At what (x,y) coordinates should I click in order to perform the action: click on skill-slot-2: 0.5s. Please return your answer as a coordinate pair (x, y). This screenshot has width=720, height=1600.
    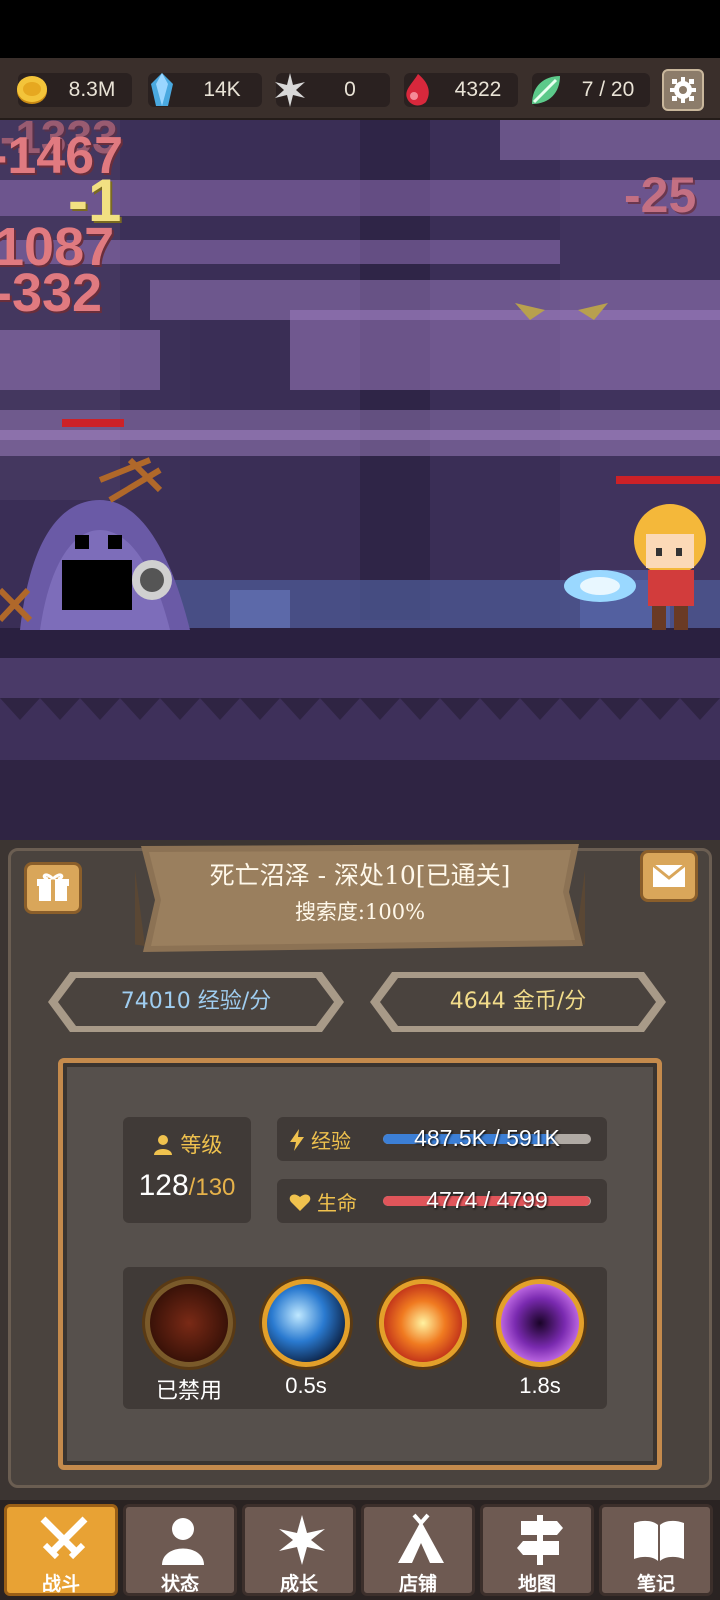
    Looking at the image, I should click on (306, 1341).